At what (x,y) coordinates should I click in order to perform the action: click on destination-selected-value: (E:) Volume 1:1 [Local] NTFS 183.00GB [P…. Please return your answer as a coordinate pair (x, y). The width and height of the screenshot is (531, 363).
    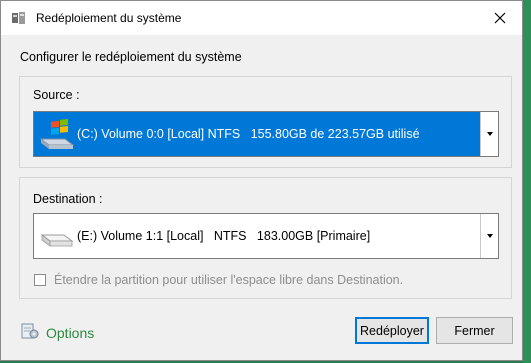
    Looking at the image, I should click on (224, 236).